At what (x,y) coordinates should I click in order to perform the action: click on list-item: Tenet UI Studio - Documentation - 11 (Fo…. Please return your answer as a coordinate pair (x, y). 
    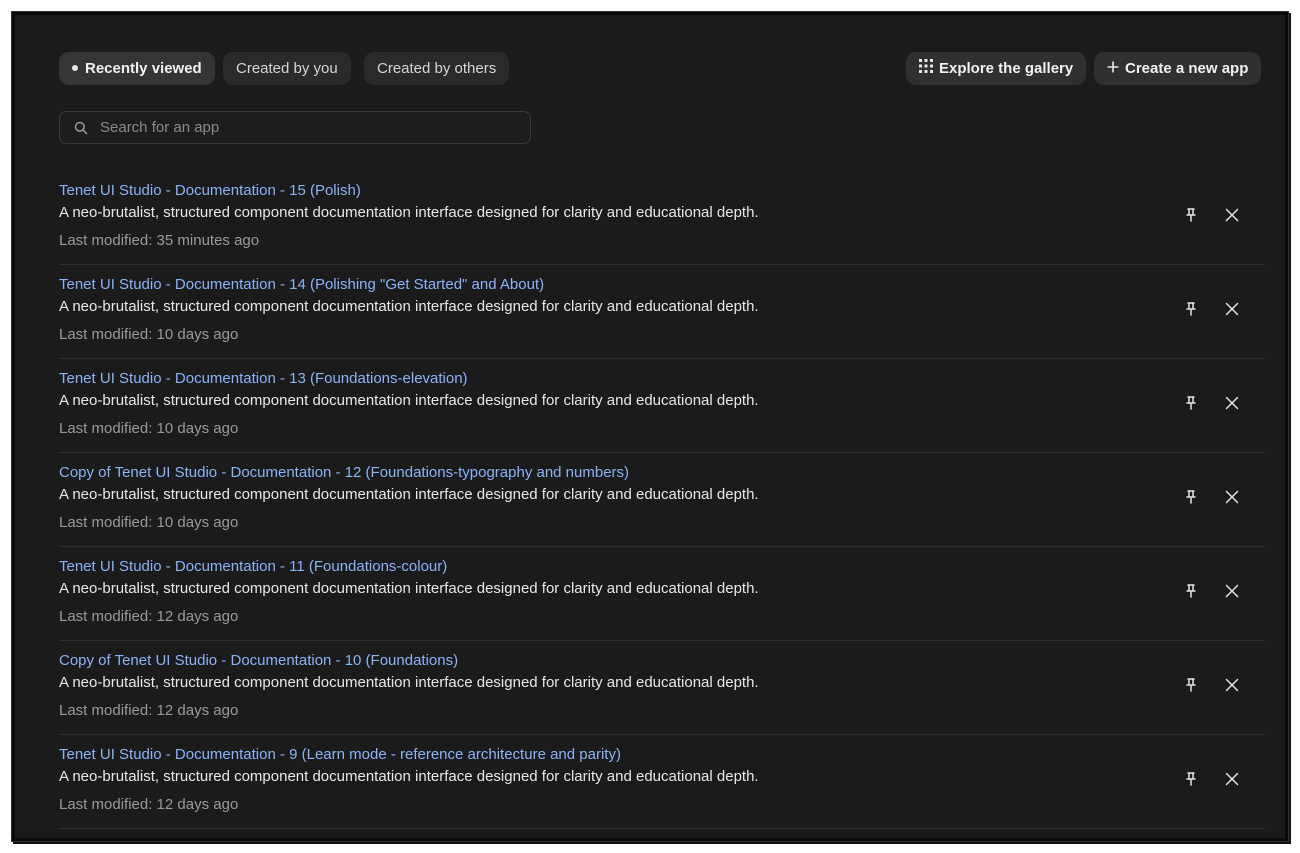
    Looking at the image, I should click on (662, 594).